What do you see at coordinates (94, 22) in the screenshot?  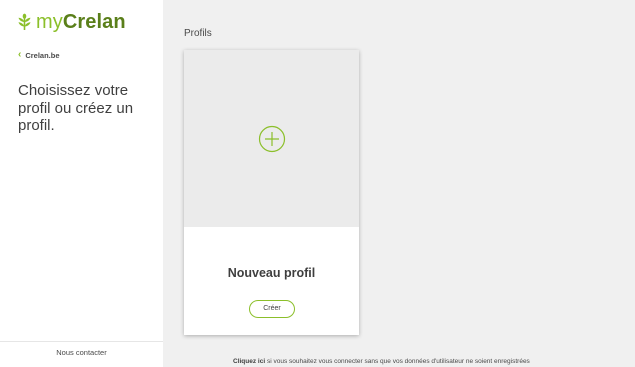 I see `brand-wordmark: Crelan` at bounding box center [94, 22].